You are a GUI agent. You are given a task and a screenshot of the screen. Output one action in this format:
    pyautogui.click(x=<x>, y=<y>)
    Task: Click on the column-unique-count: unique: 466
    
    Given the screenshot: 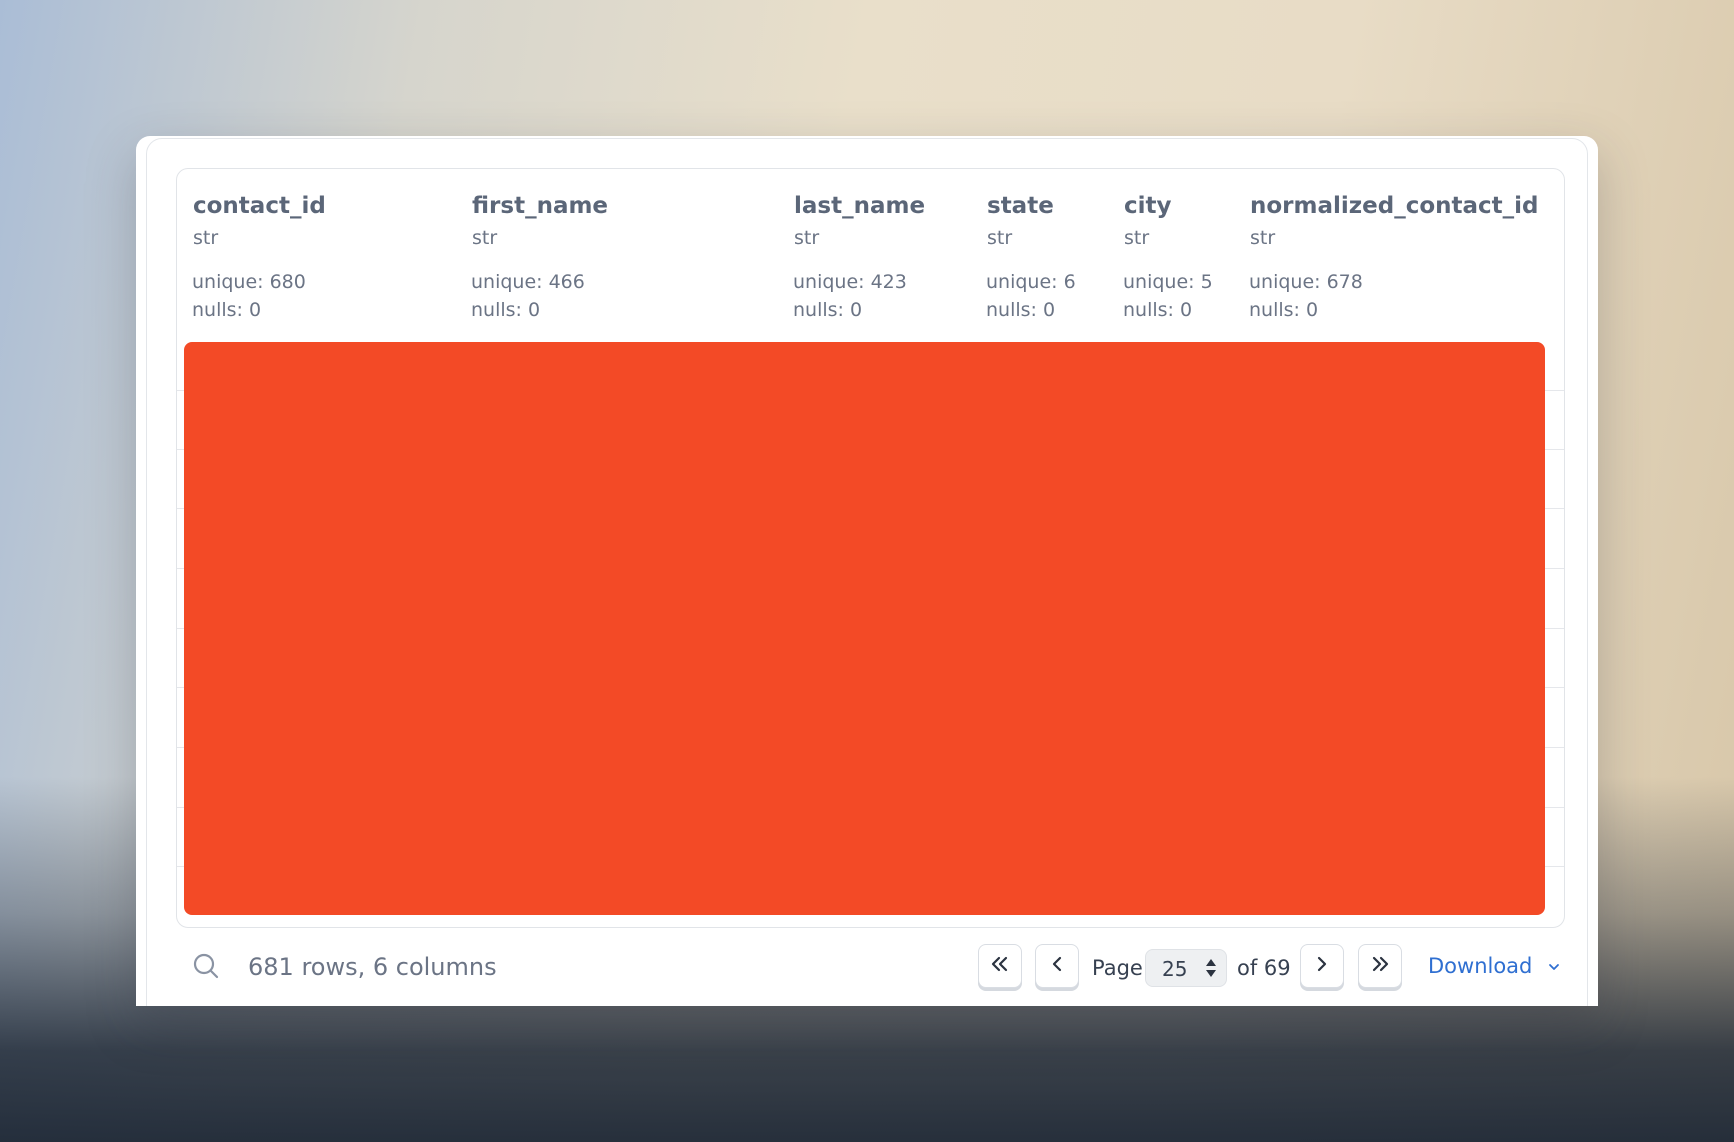 What is the action you would take?
    pyautogui.click(x=528, y=282)
    